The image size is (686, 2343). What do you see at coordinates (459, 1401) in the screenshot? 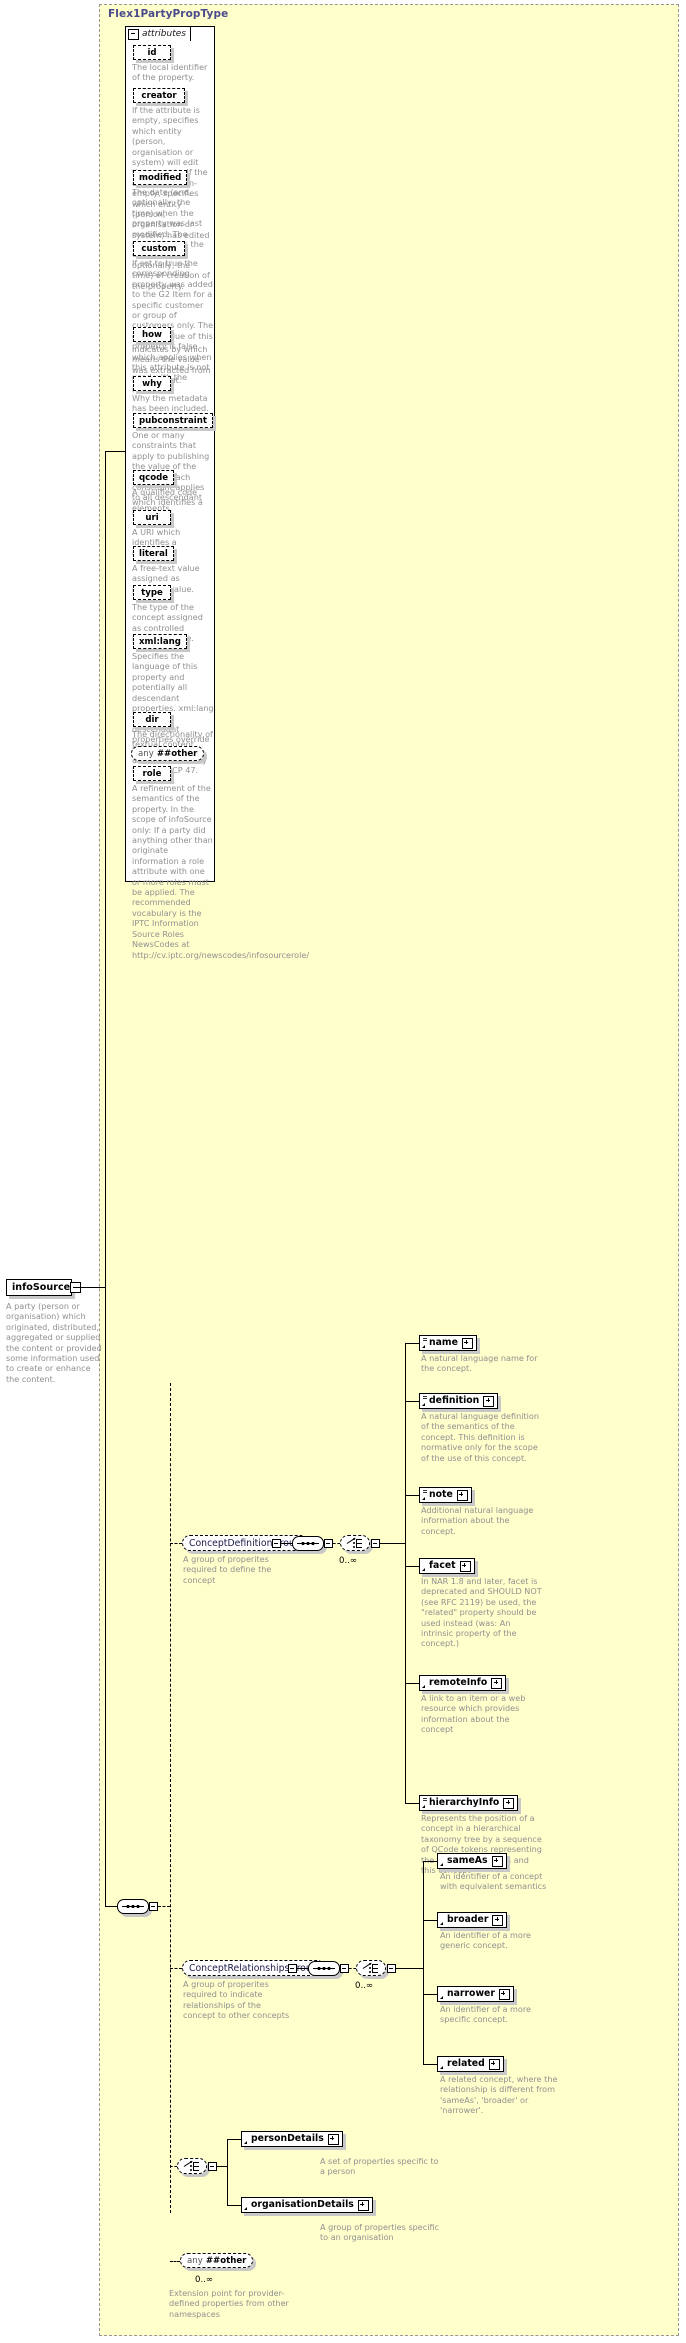
I see `element-definition: definition` at bounding box center [459, 1401].